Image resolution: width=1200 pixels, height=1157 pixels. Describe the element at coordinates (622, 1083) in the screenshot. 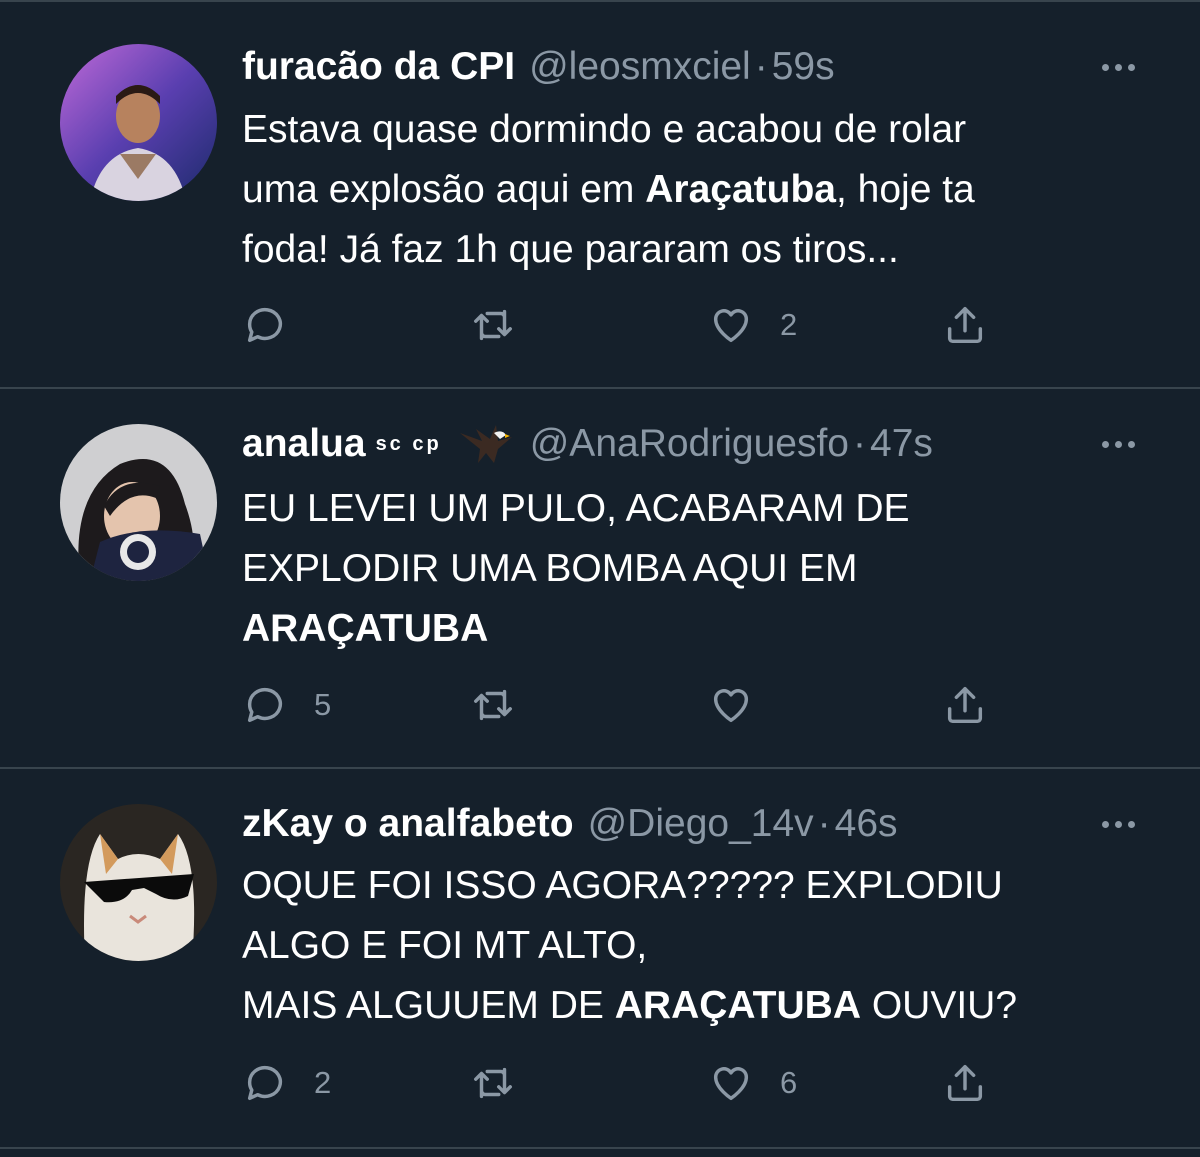

I see `action-bar: 2 6` at that location.